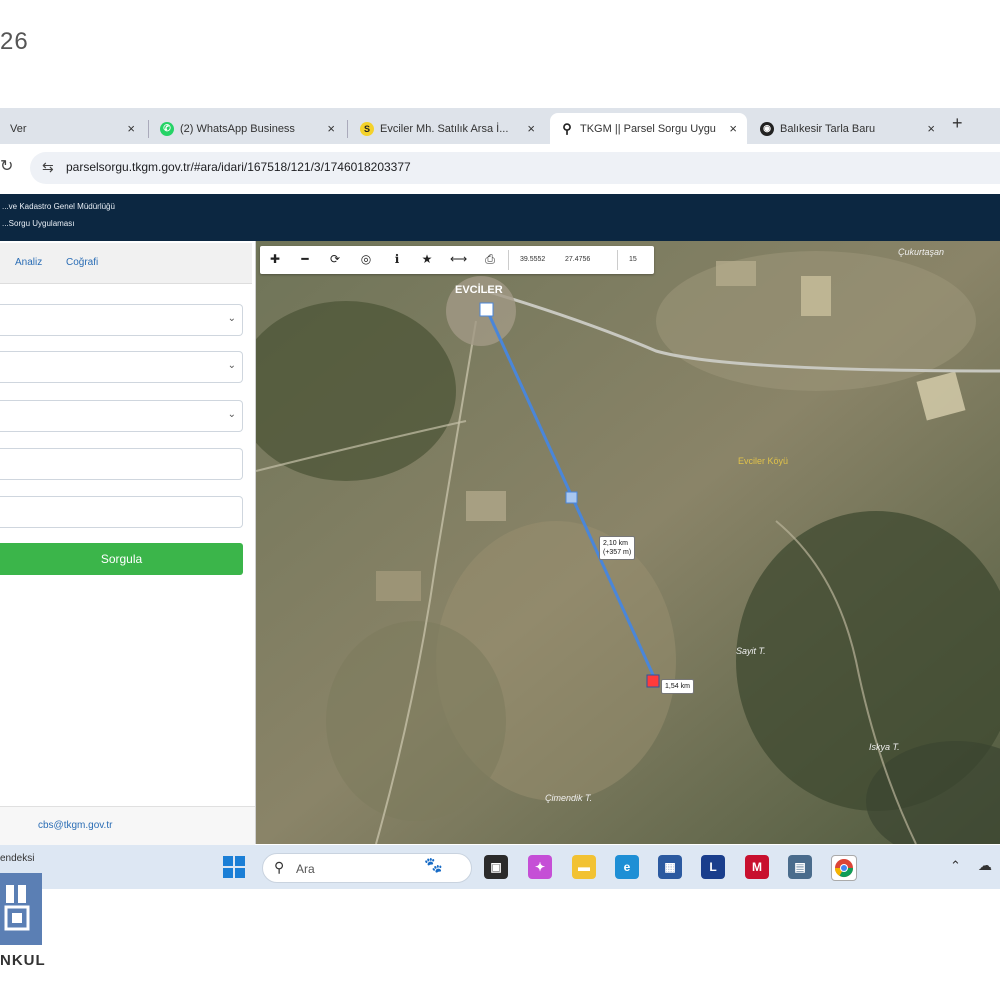  What do you see at coordinates (713, 867) in the screenshot?
I see `app-l-icon: L` at bounding box center [713, 867].